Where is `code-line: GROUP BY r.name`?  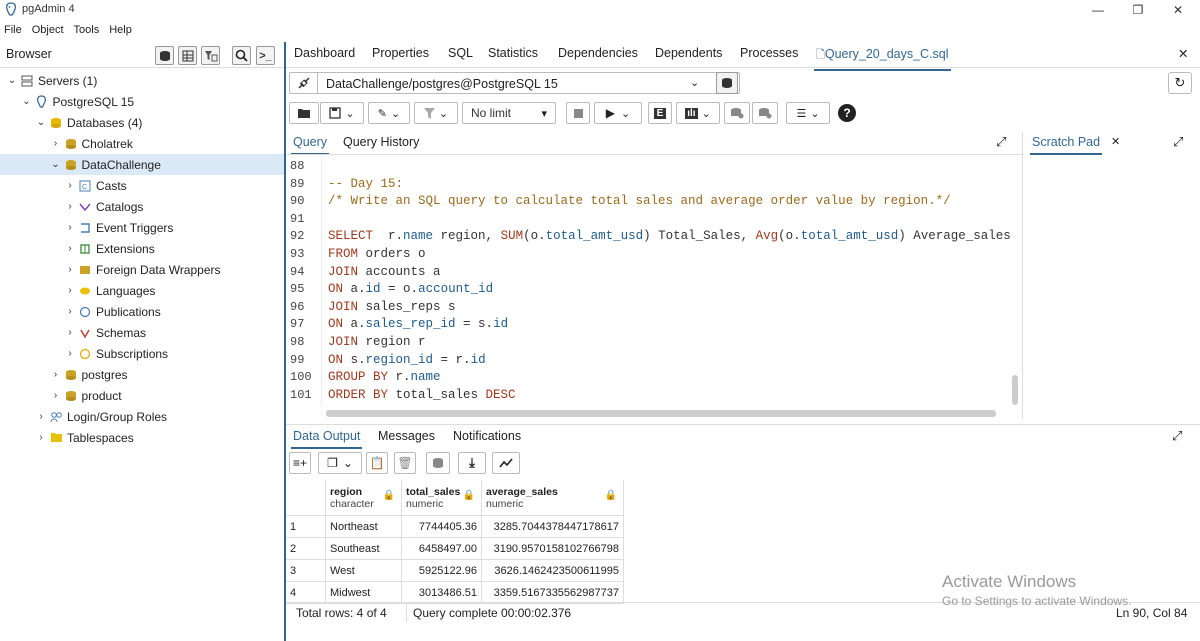 code-line: GROUP BY r.name is located at coordinates (384, 377).